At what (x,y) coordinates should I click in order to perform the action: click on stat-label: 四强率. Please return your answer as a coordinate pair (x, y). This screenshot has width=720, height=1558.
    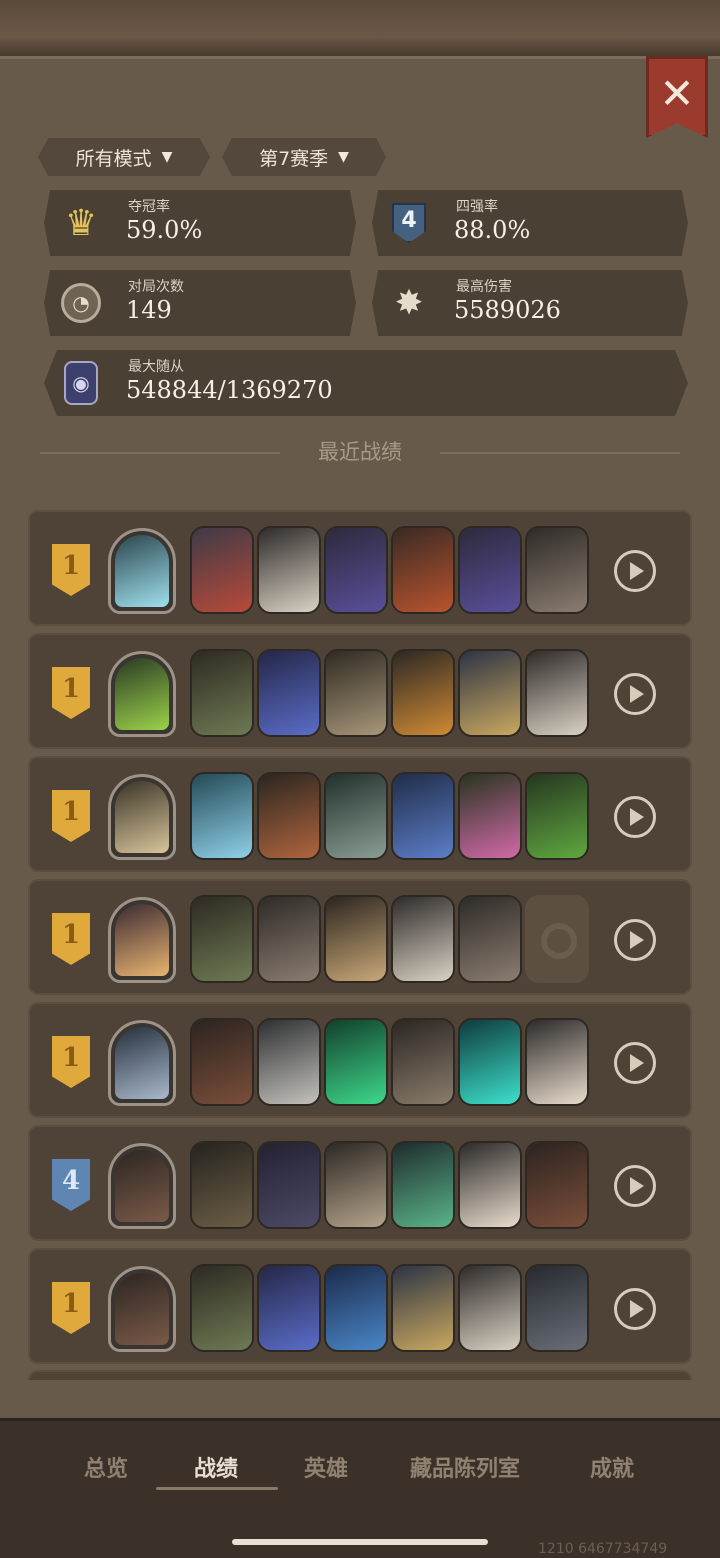
    Looking at the image, I should click on (477, 207).